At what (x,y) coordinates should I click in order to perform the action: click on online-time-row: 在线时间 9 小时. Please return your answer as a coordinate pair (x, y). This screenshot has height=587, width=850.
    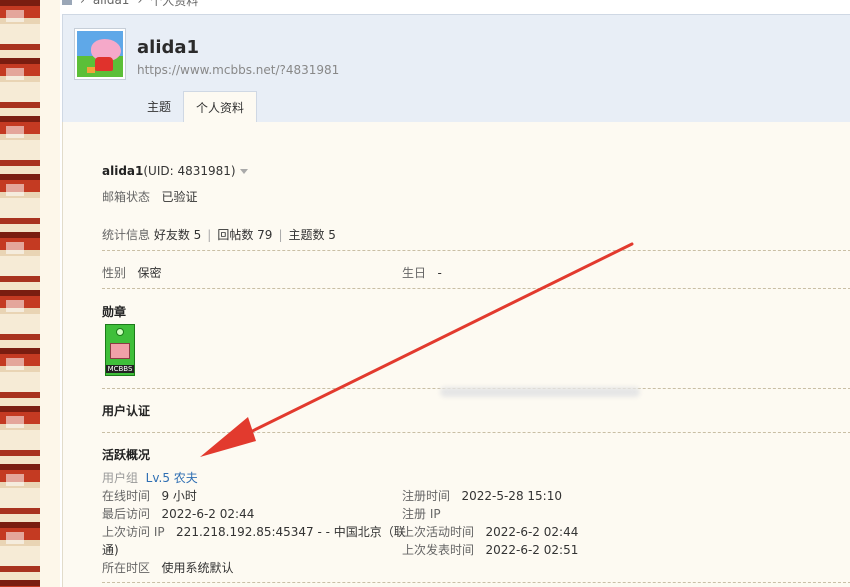
    Looking at the image, I should click on (149, 495).